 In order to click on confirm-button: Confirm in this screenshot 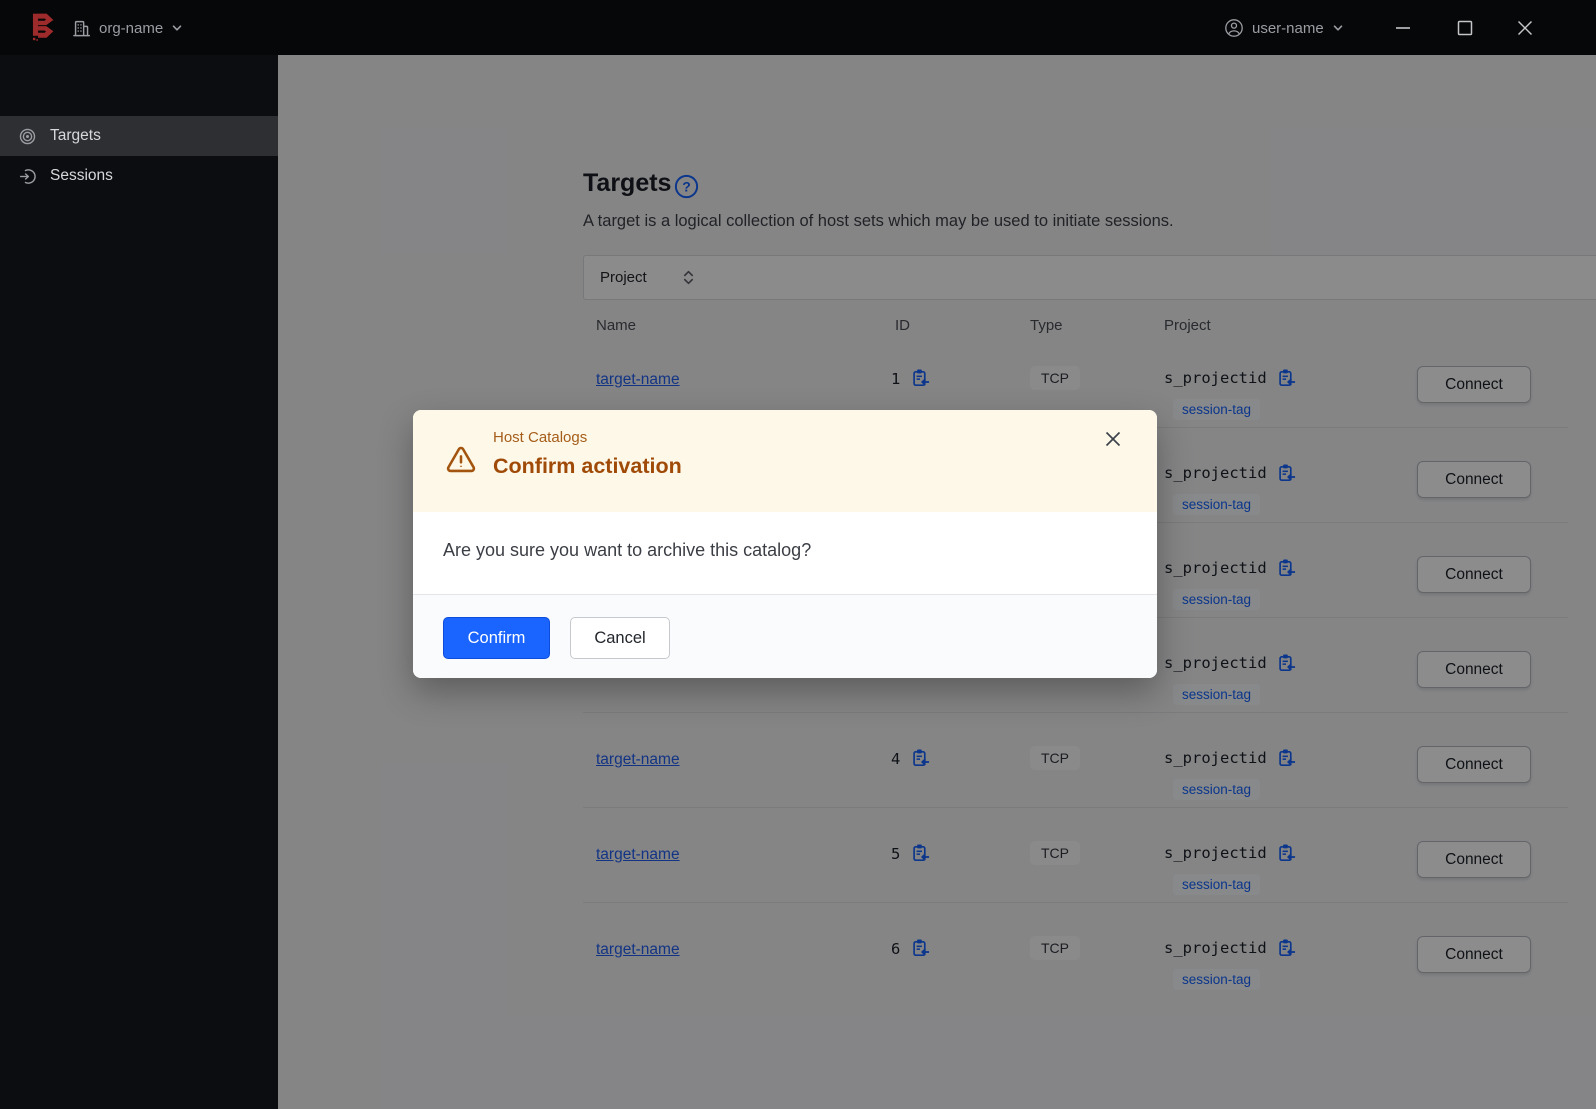, I will do `click(496, 638)`.